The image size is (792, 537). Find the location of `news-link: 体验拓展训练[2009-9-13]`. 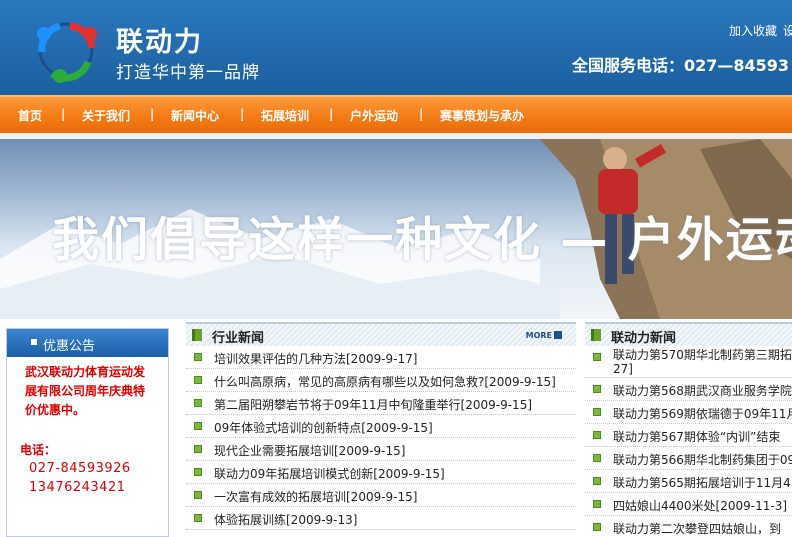

news-link: 体验拓展训练[2009-9-13] is located at coordinates (285, 519).